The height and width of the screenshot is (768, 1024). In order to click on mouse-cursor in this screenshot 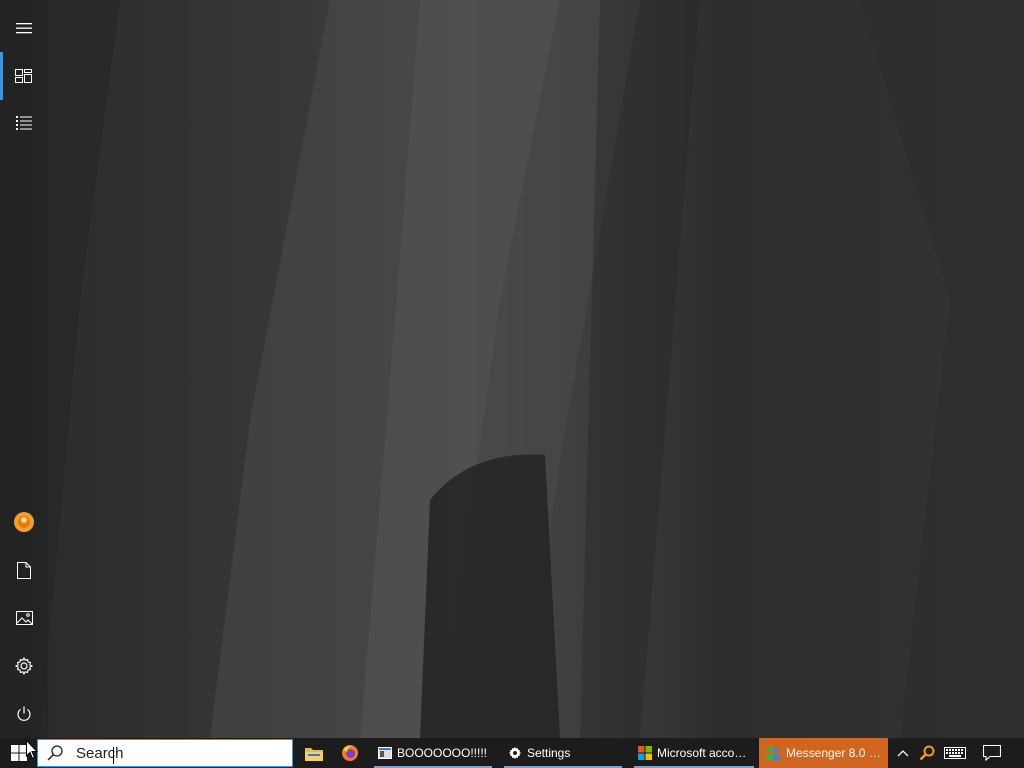, I will do `click(32, 750)`.